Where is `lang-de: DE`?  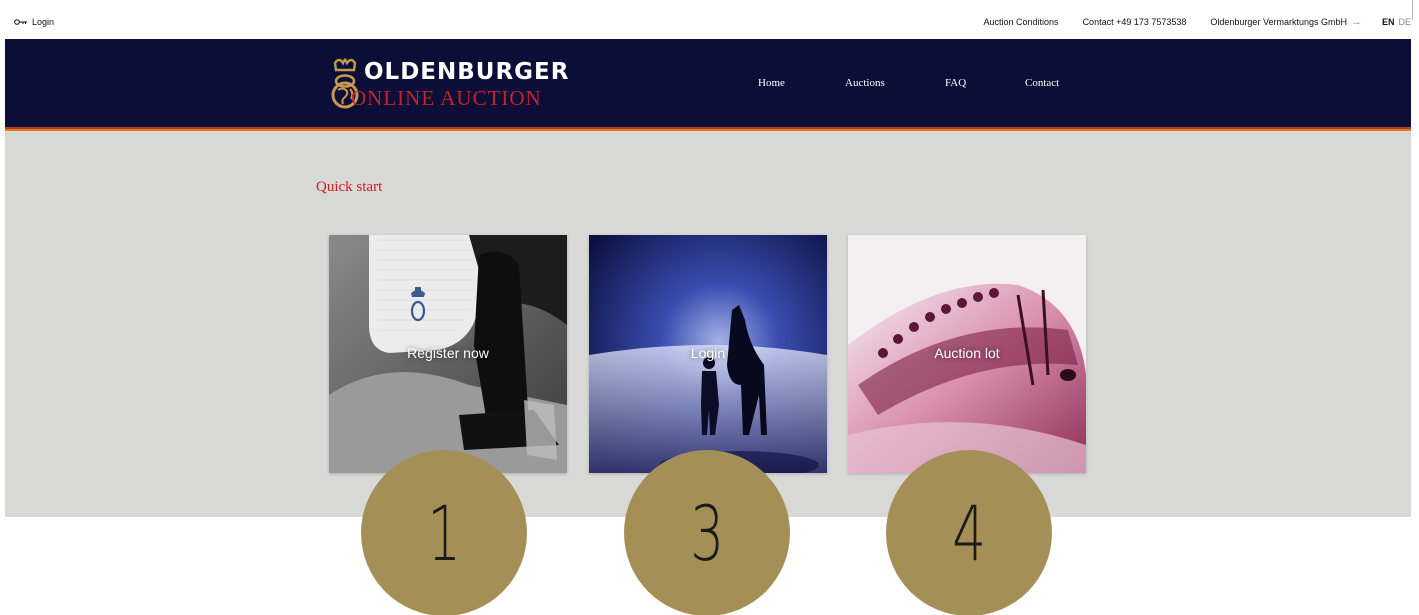 lang-de: DE is located at coordinates (1404, 22).